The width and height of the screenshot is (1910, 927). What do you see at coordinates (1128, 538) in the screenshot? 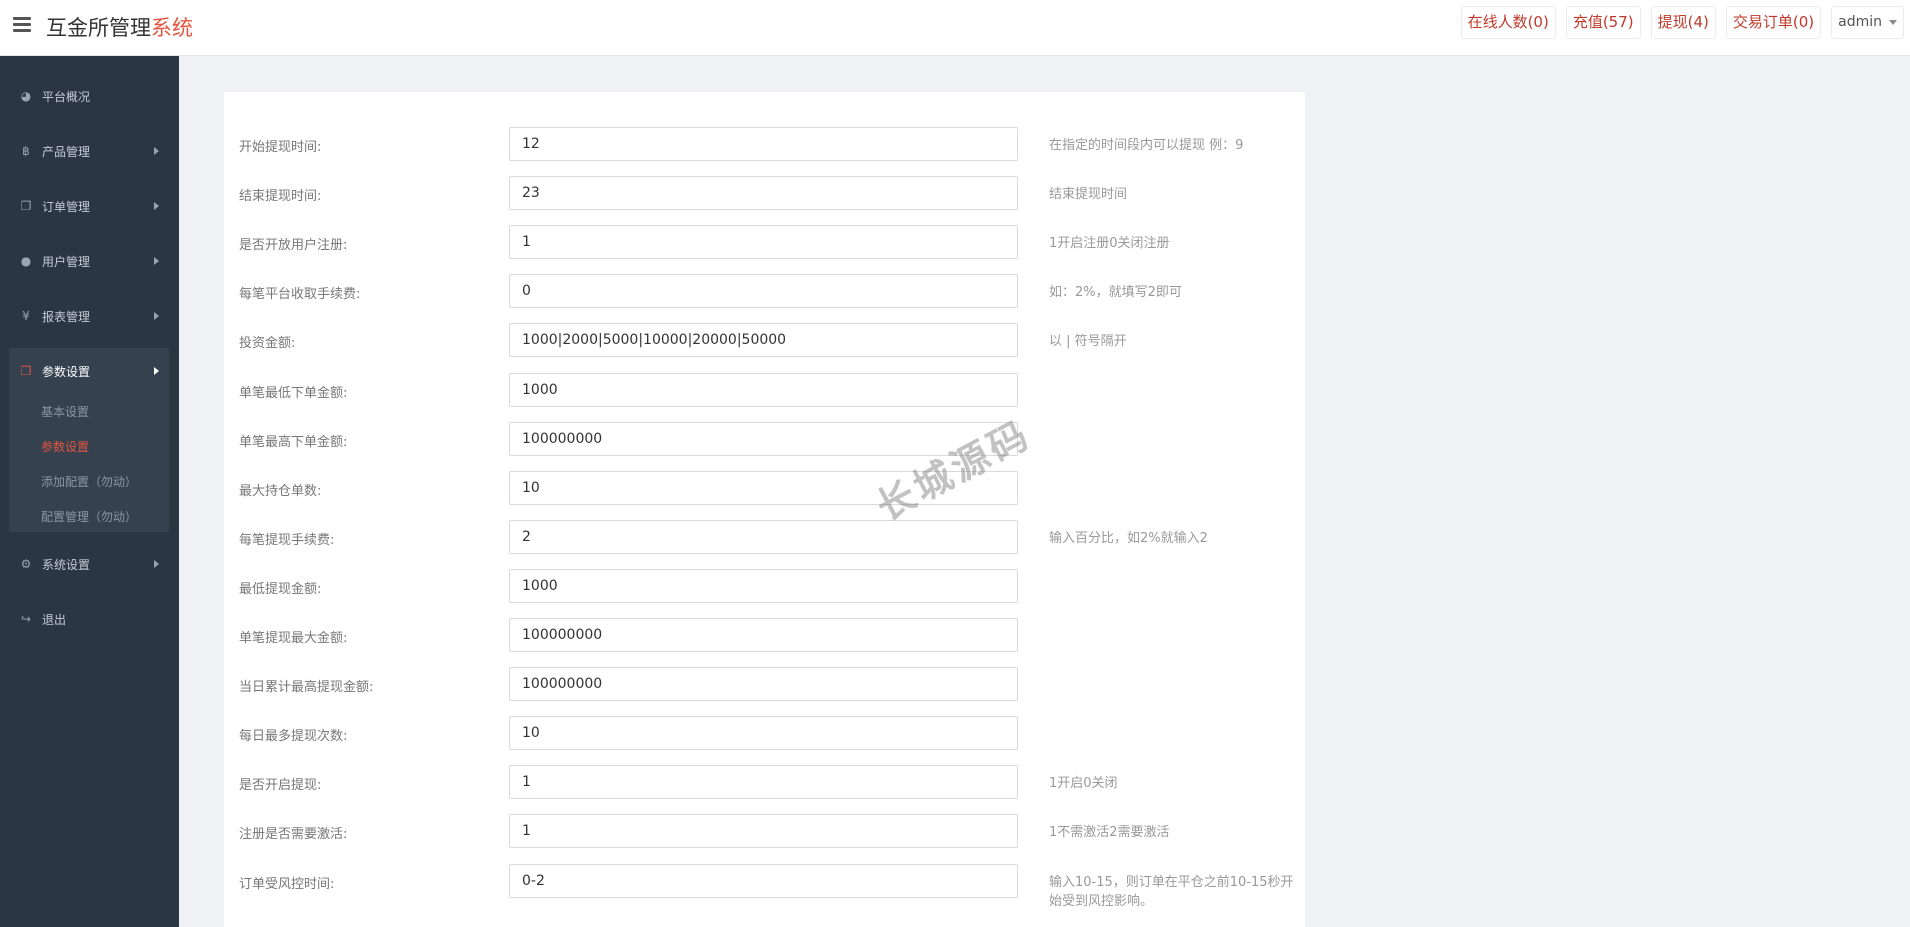
I see `field-hint: 输入百分比，如2%就输入2` at bounding box center [1128, 538].